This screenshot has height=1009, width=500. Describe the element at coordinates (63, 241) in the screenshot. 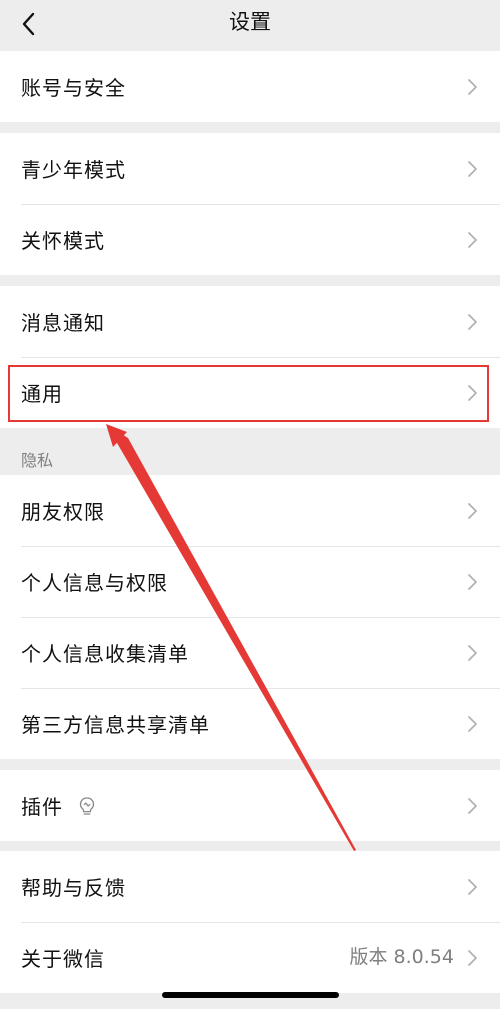

I see `settings-item-label: 关怀模式` at that location.